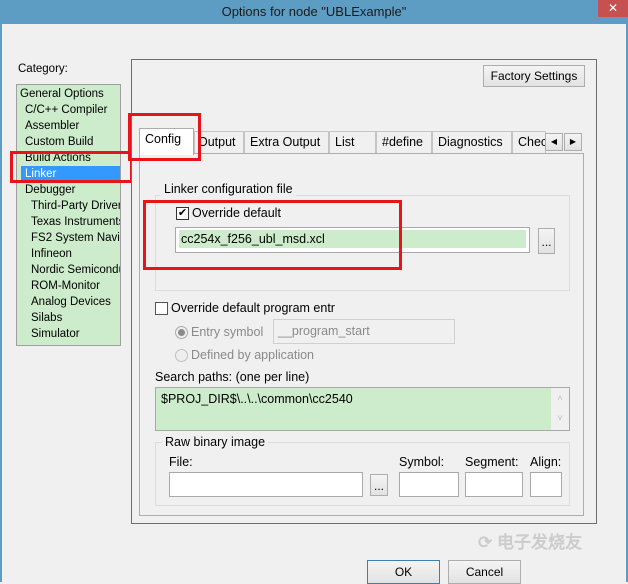 The height and width of the screenshot is (584, 628). What do you see at coordinates (68, 142) in the screenshot?
I see `category-item: Custom Build` at bounding box center [68, 142].